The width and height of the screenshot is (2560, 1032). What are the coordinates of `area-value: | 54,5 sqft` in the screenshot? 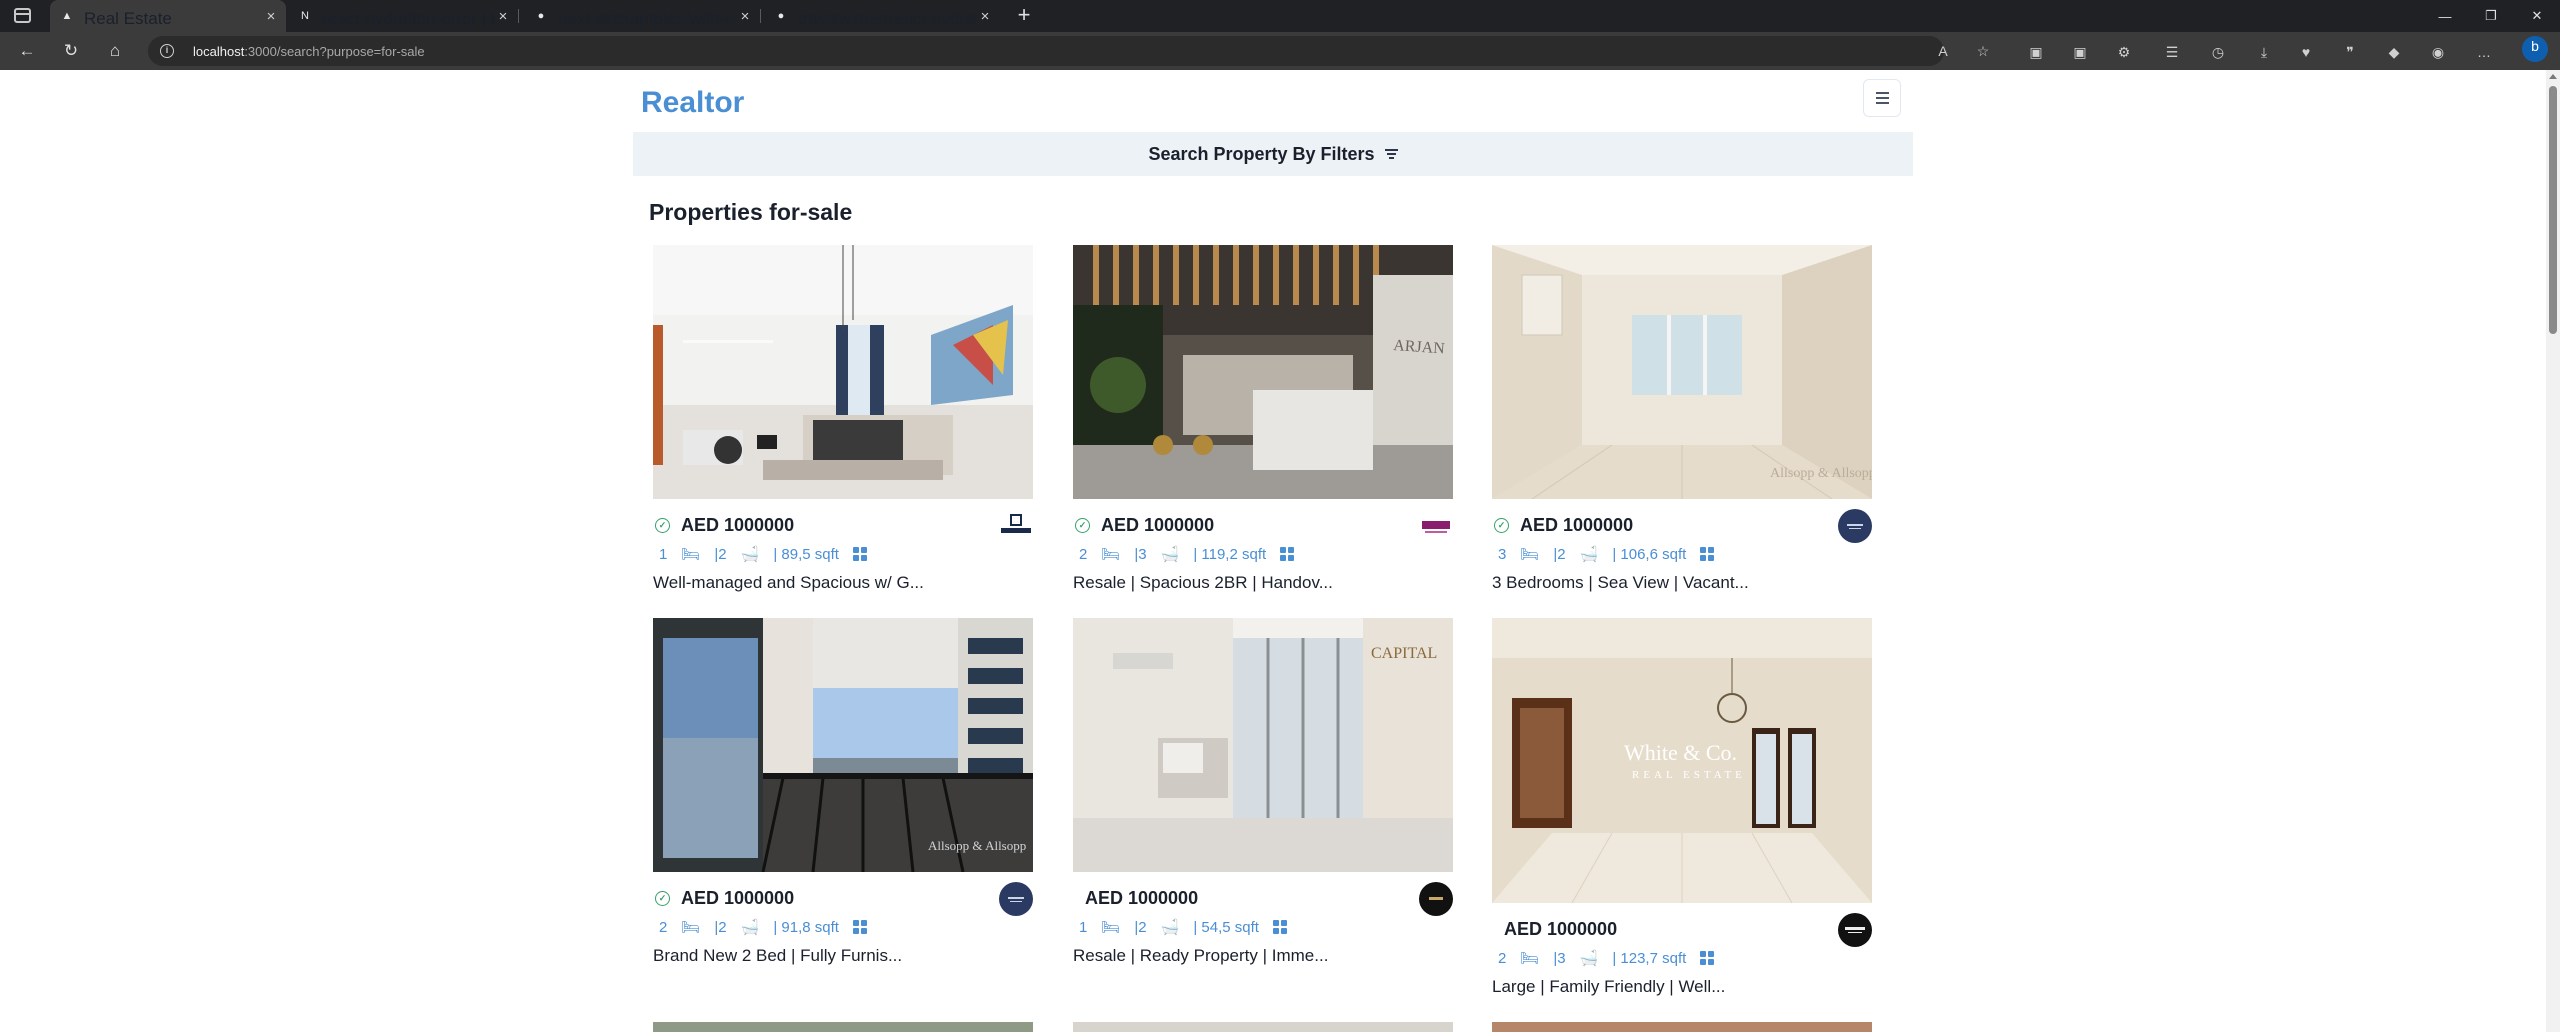 It's located at (1226, 927).